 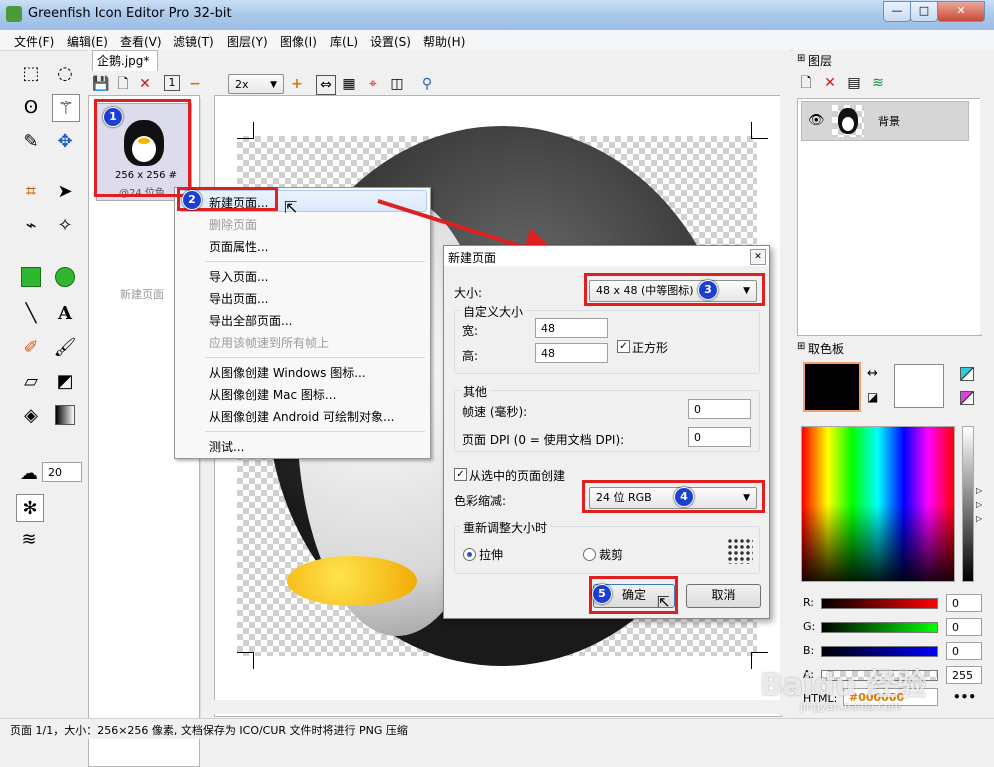 I want to click on magnifier-icon: ⚲, so click(x=427, y=84).